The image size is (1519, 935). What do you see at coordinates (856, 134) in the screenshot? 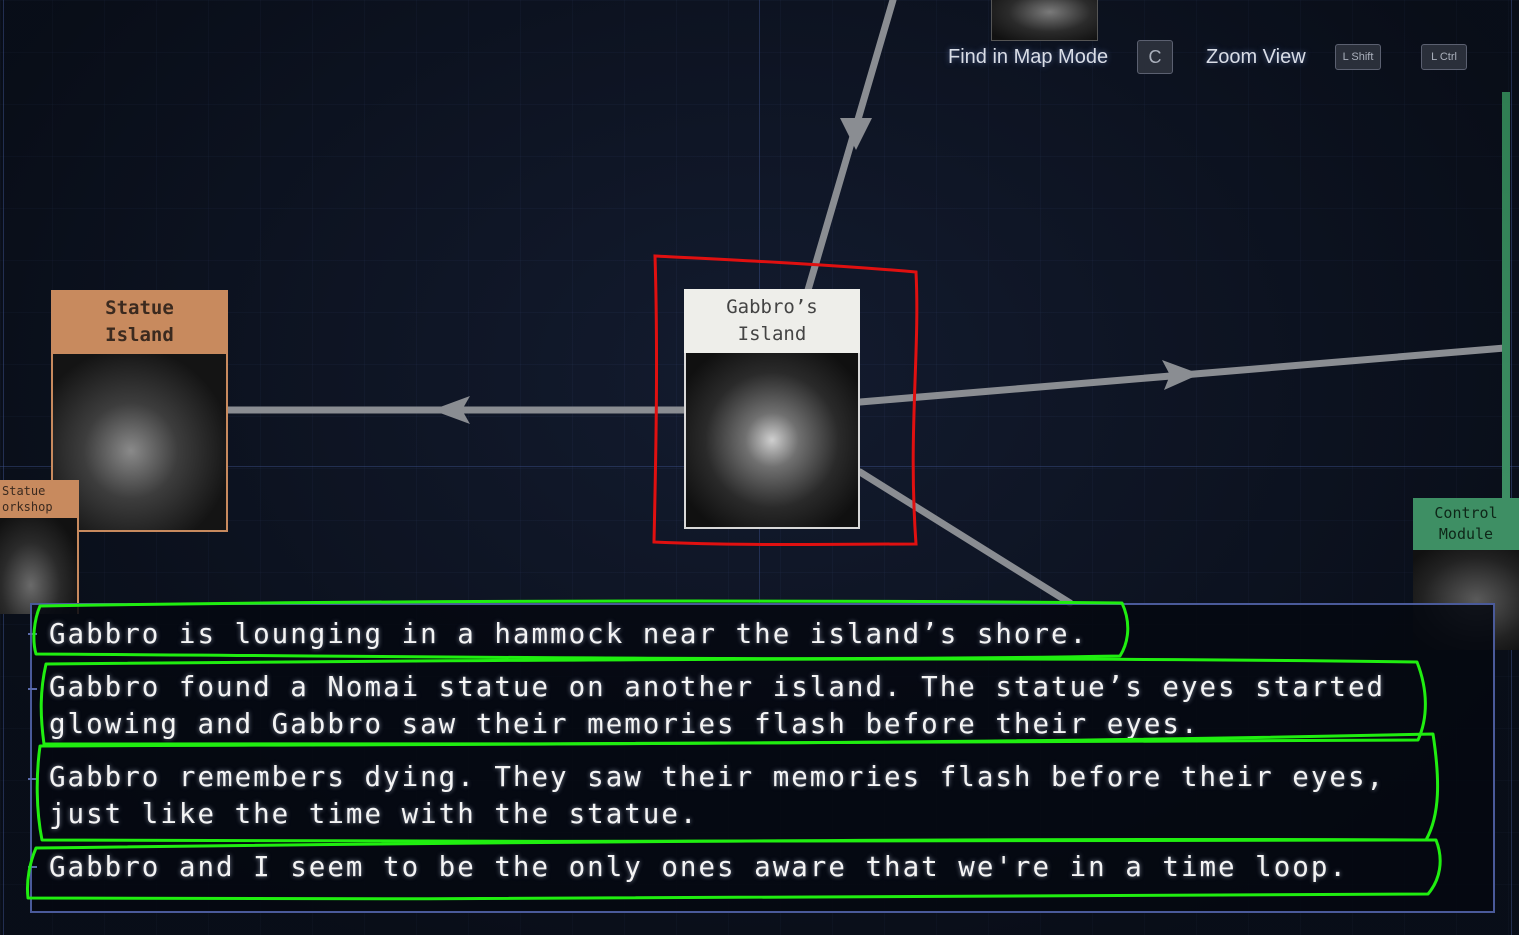
I see `arrow-down-icon` at bounding box center [856, 134].